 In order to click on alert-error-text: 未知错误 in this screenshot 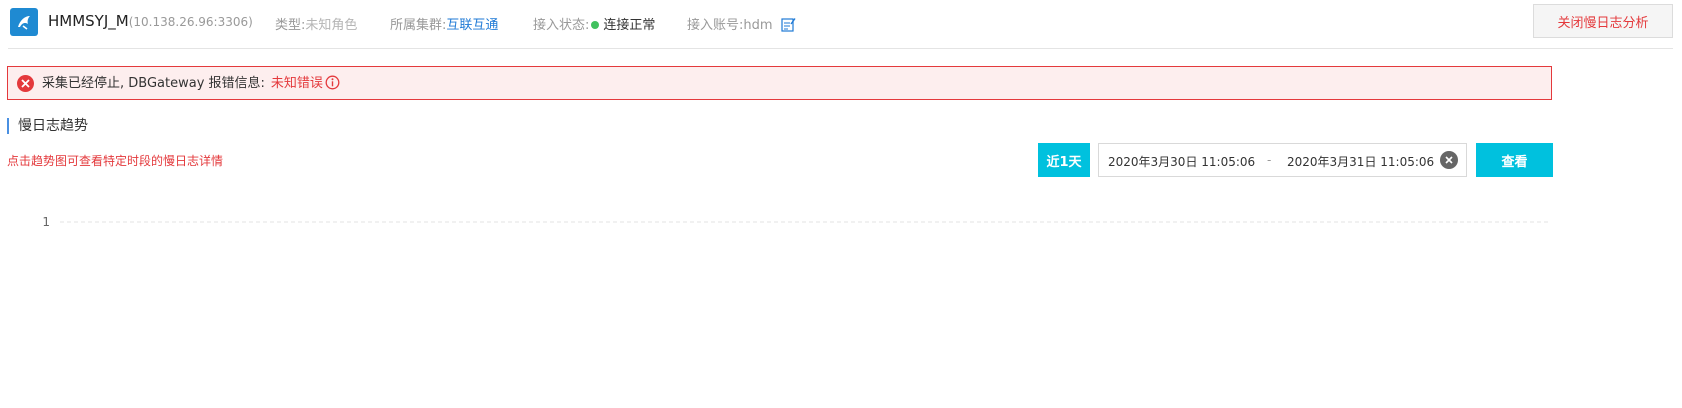, I will do `click(296, 83)`.